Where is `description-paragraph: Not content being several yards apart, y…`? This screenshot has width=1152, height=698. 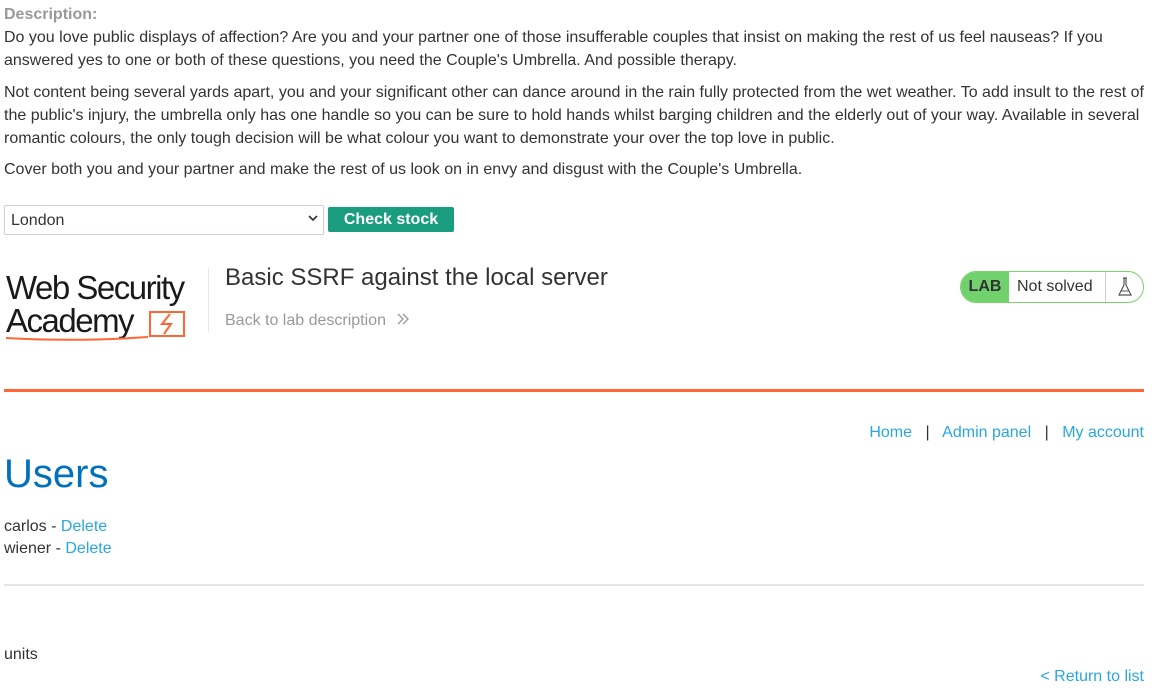 description-paragraph: Not content being several yards apart, y… is located at coordinates (574, 115).